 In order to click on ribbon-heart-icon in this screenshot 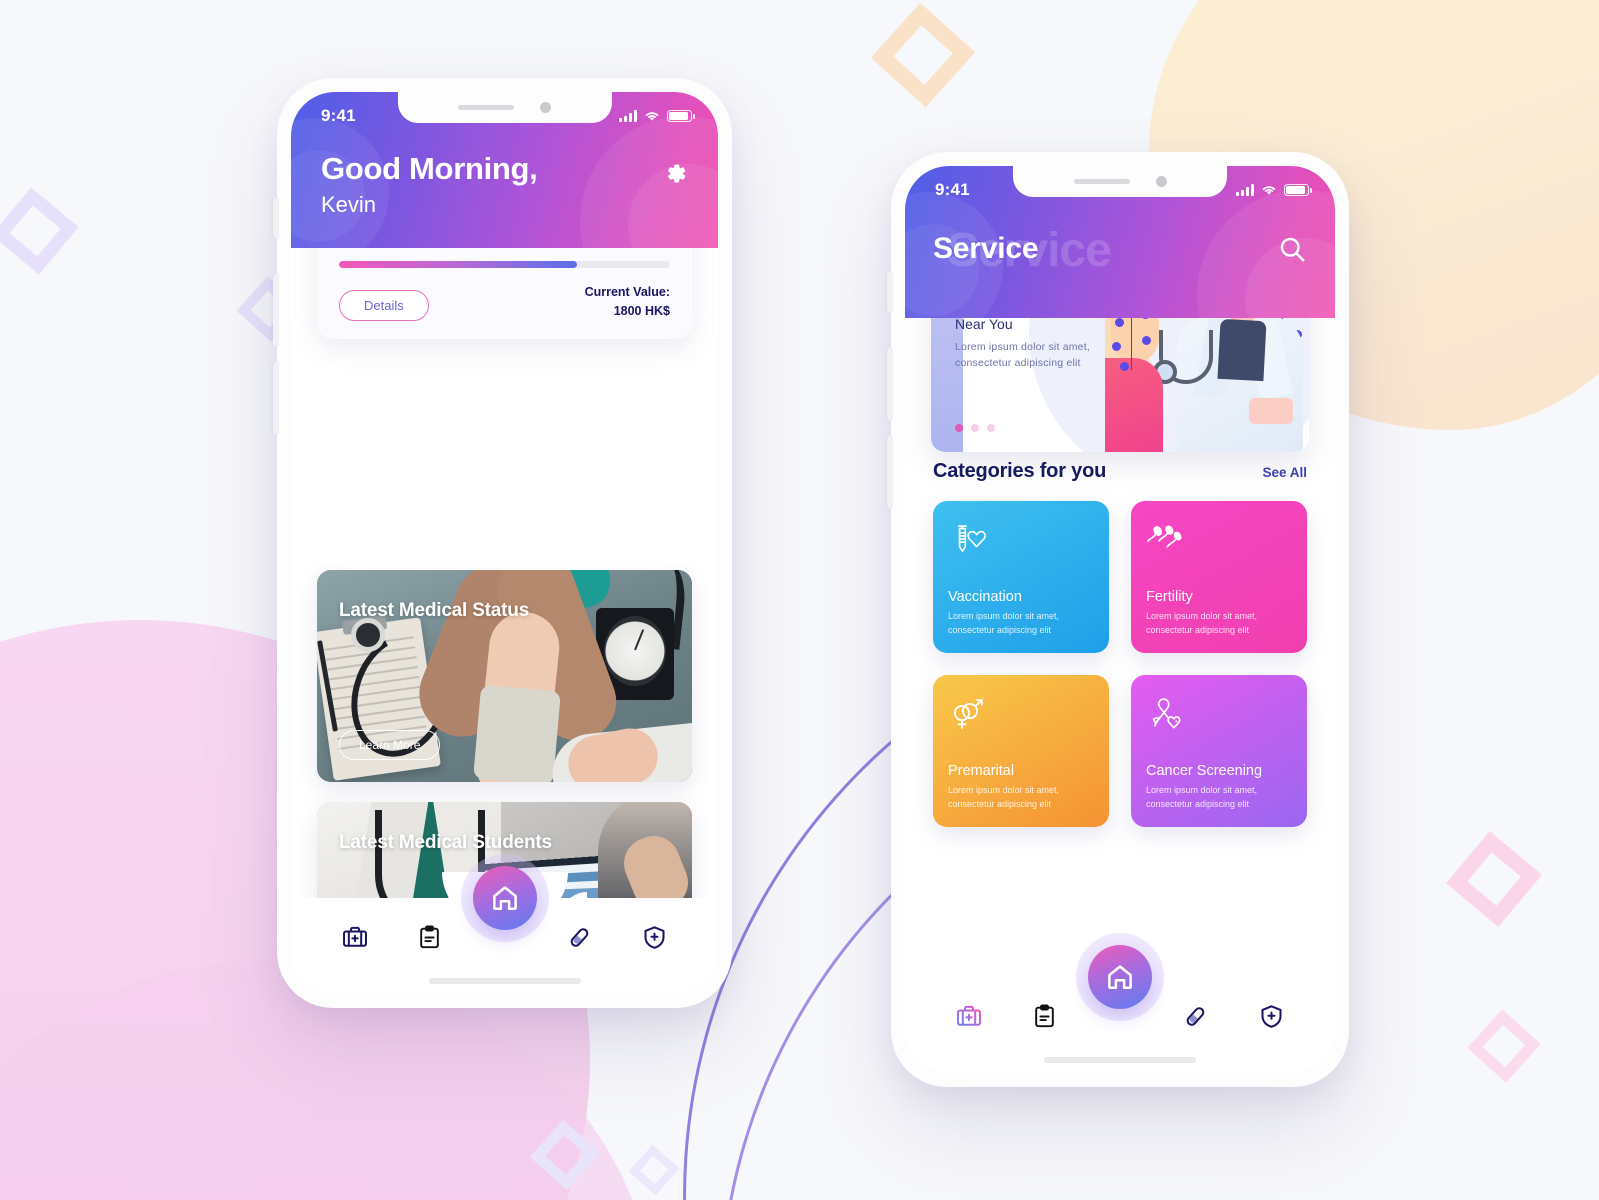, I will do `click(1219, 715)`.